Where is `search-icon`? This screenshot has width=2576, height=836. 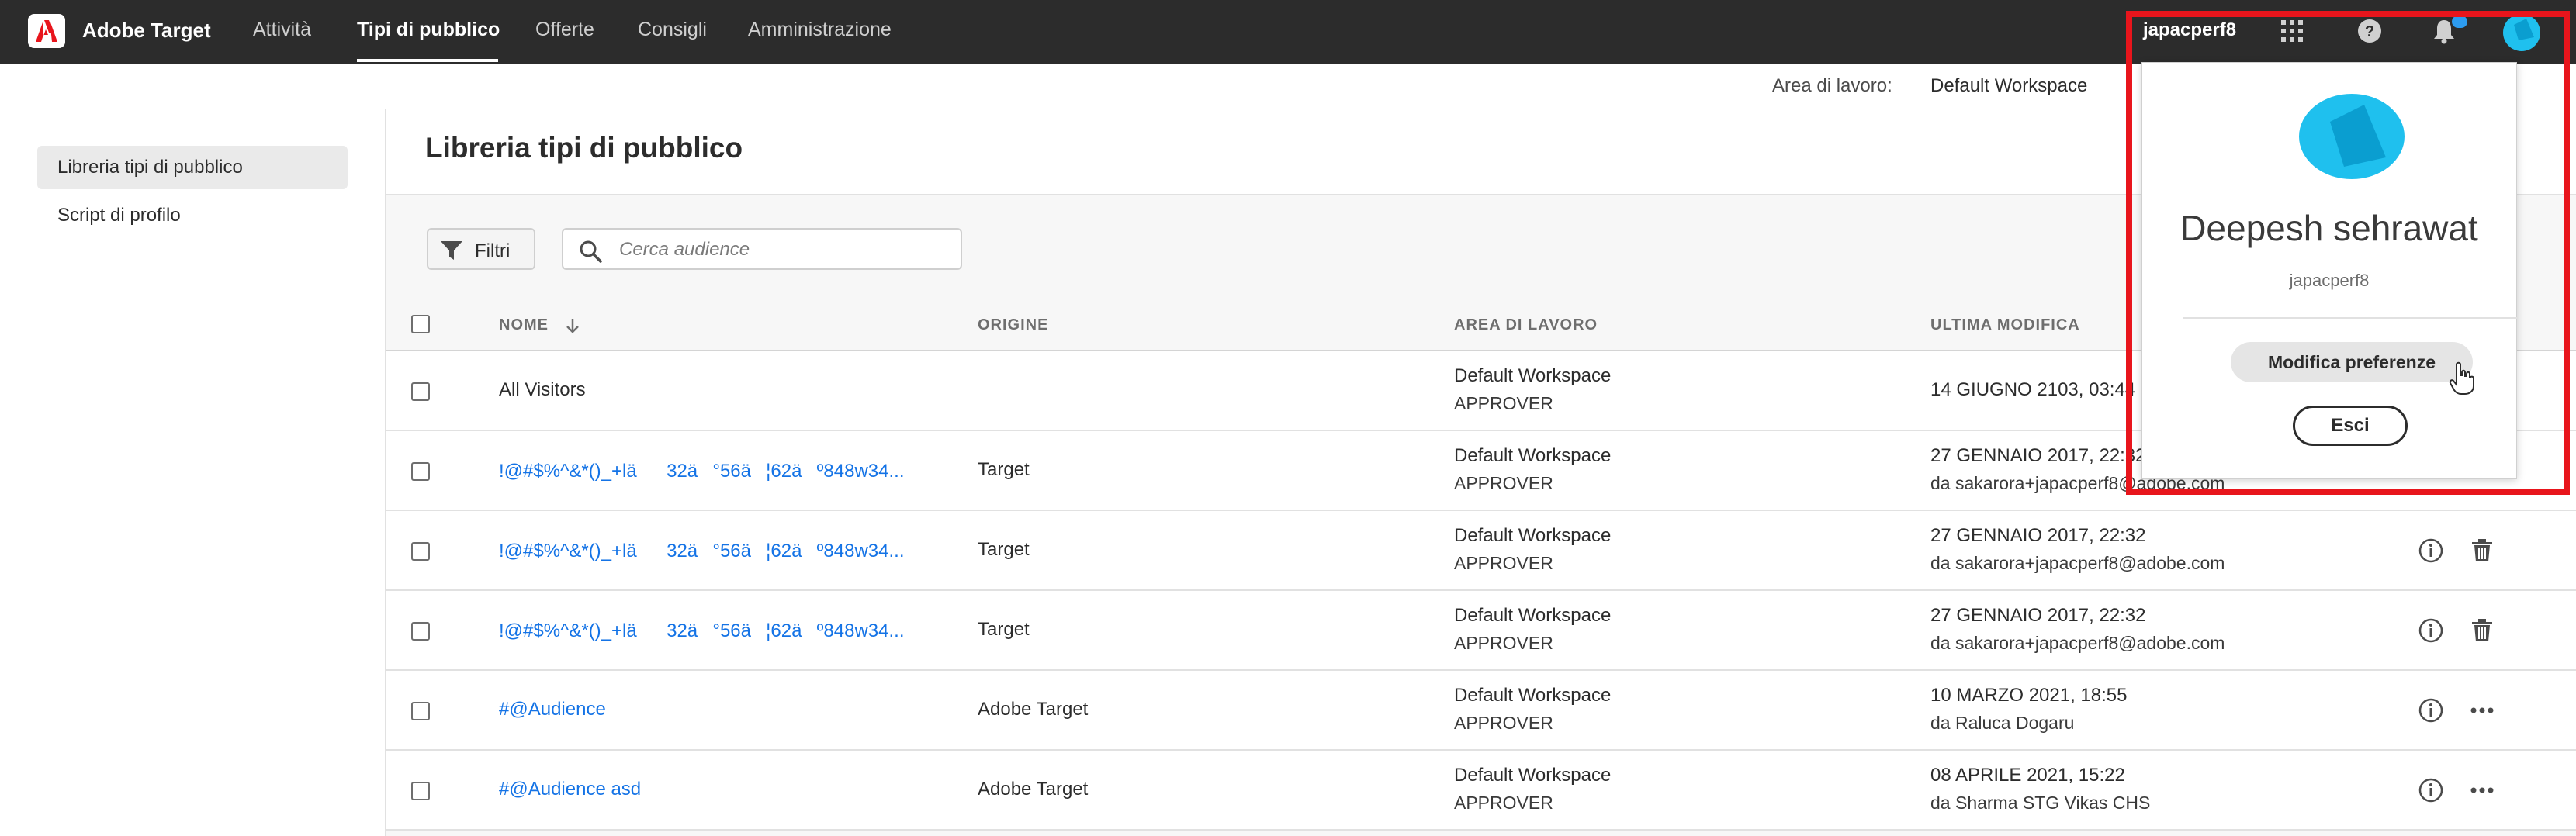 search-icon is located at coordinates (591, 252).